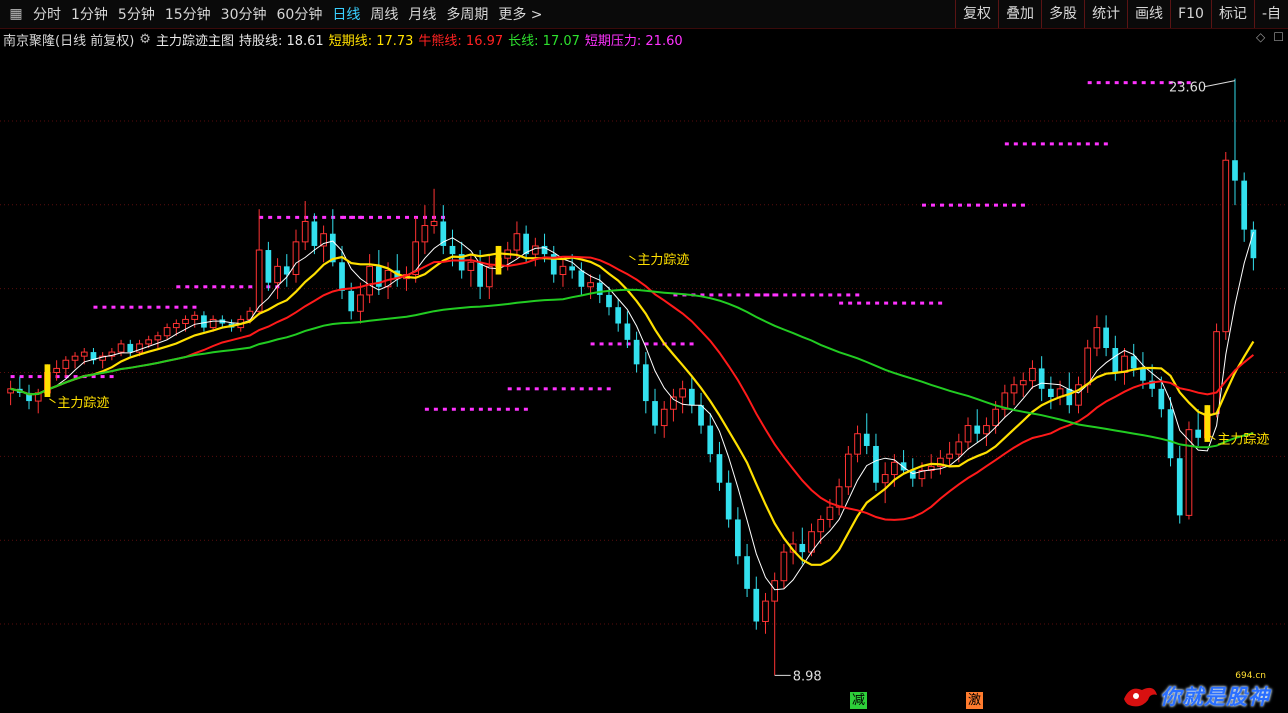 The image size is (1288, 713). I want to click on watermark-text: 你就是股神, so click(1215, 697).